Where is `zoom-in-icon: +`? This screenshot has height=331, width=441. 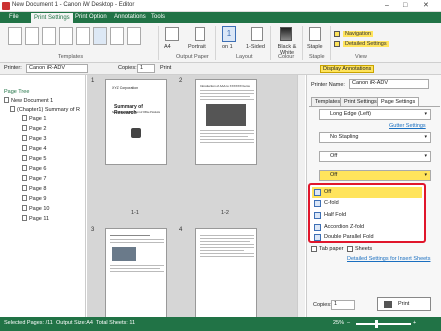 zoom-in-icon: + is located at coordinates (414, 323).